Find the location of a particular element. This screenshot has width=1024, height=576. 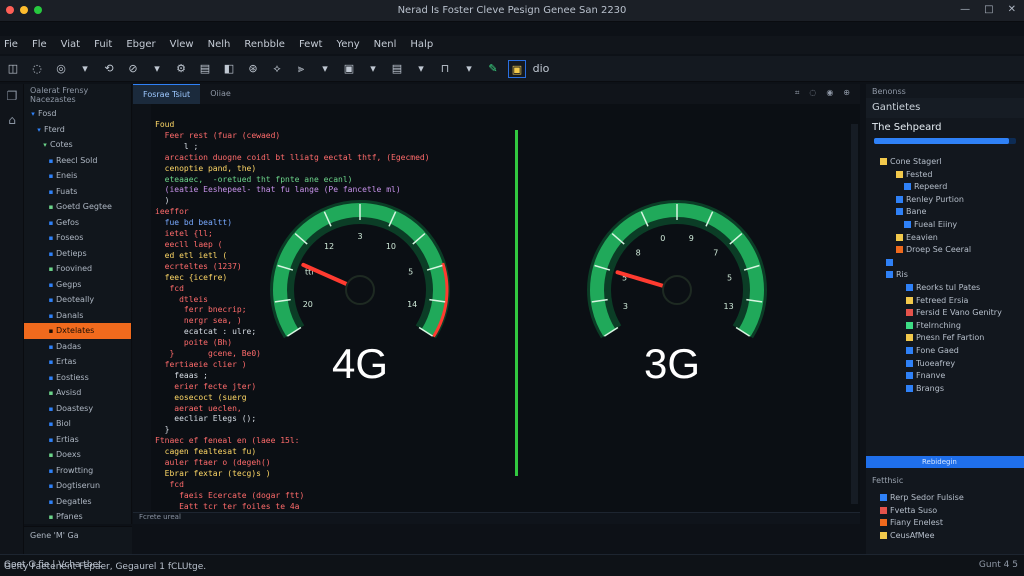

tree-item: ▪ Foseos is located at coordinates (77, 238).